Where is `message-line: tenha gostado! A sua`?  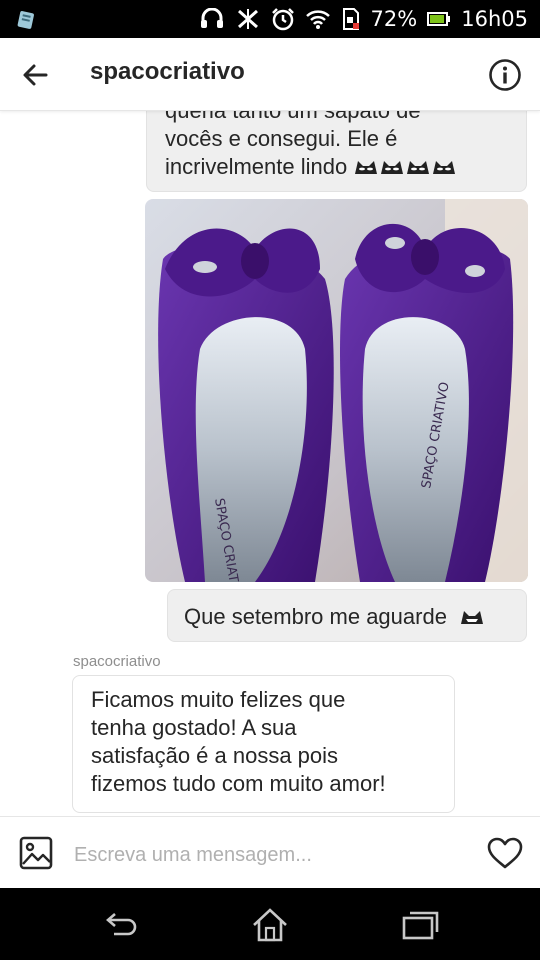
message-line: tenha gostado! A sua is located at coordinates (194, 727).